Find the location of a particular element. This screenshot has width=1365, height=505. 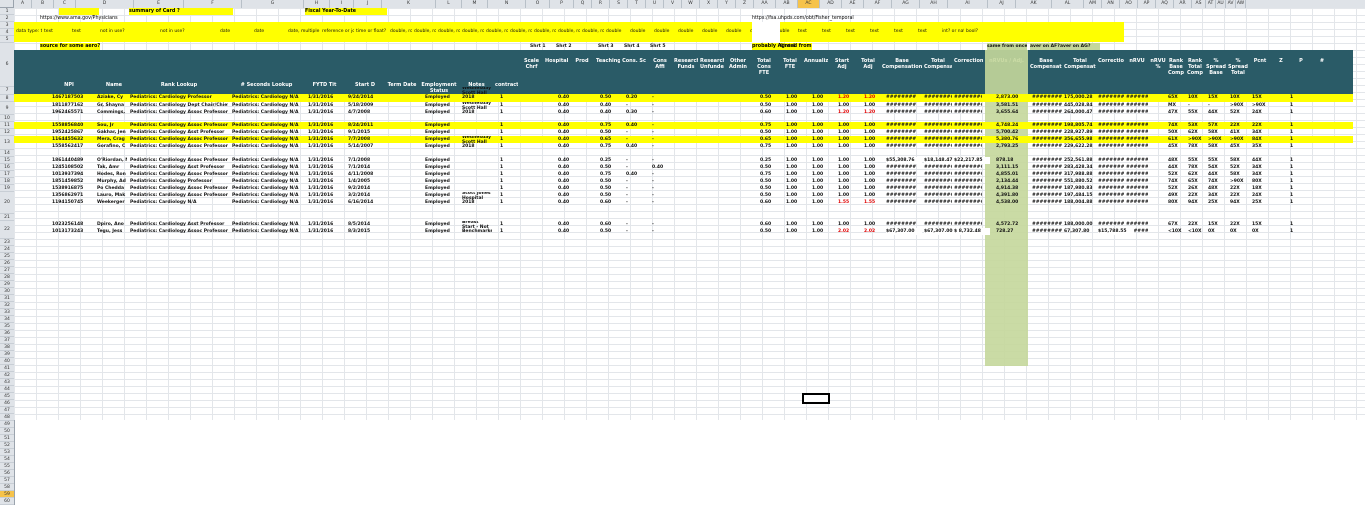

row-header-13: 13 is located at coordinates (7, 143).